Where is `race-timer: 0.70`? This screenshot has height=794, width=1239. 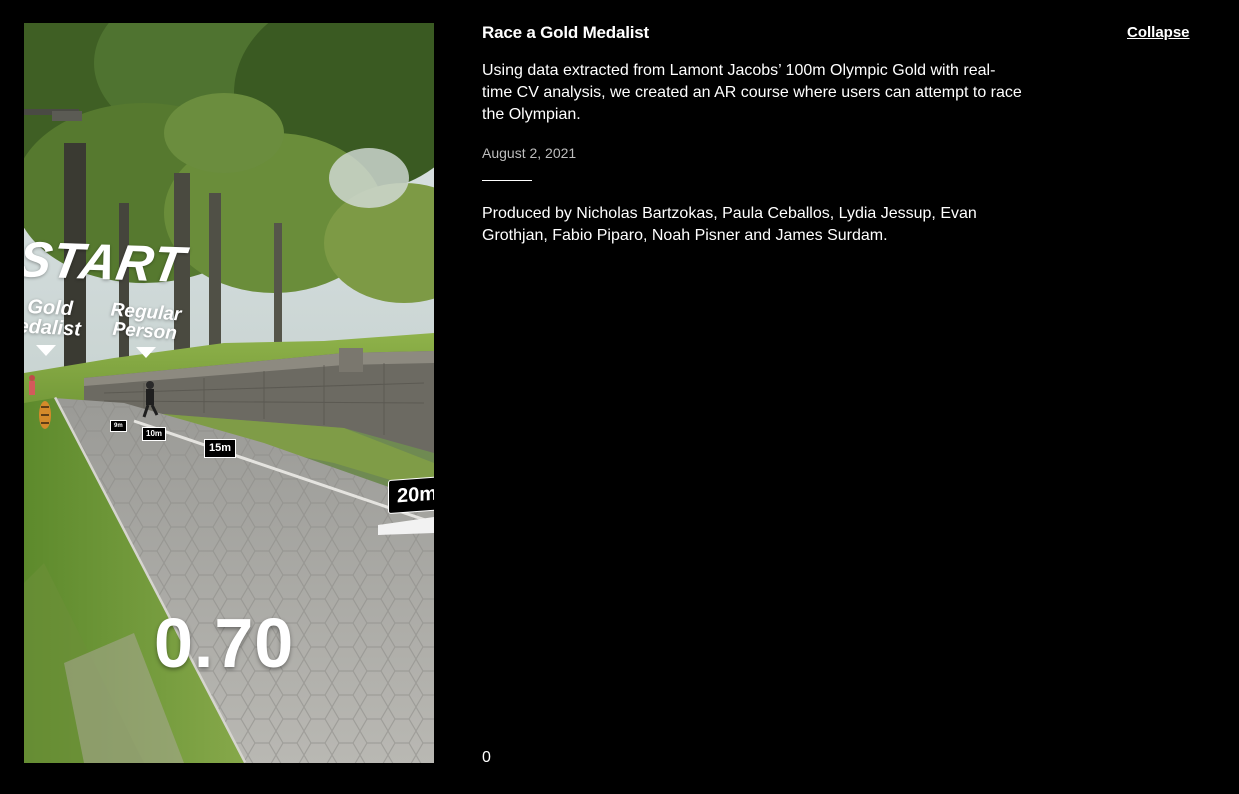
race-timer: 0.70 is located at coordinates (224, 643).